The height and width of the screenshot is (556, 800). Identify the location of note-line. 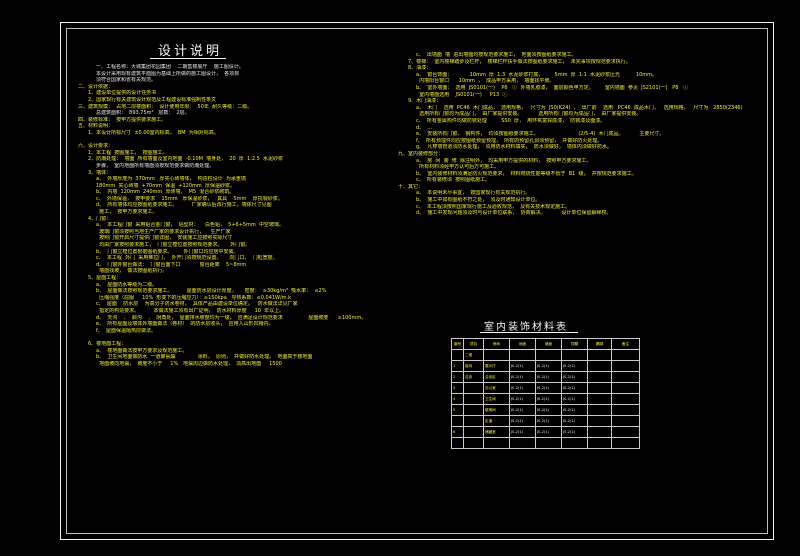
(238, 140).